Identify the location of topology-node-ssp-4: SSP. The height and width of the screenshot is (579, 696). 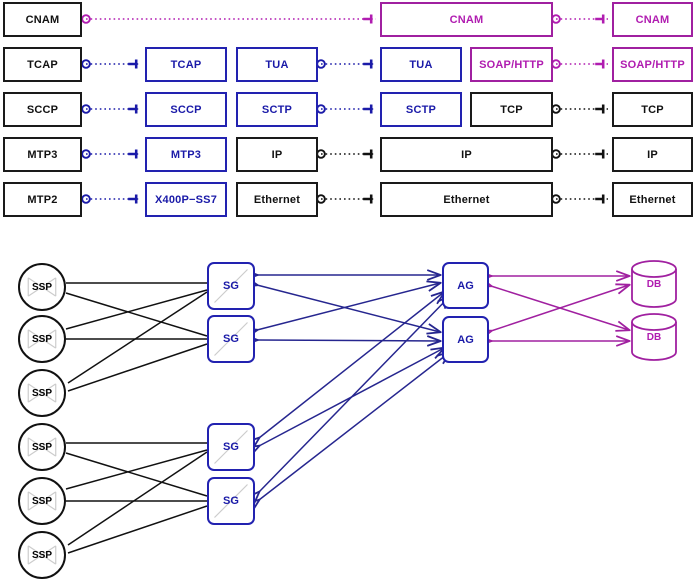
(42, 447).